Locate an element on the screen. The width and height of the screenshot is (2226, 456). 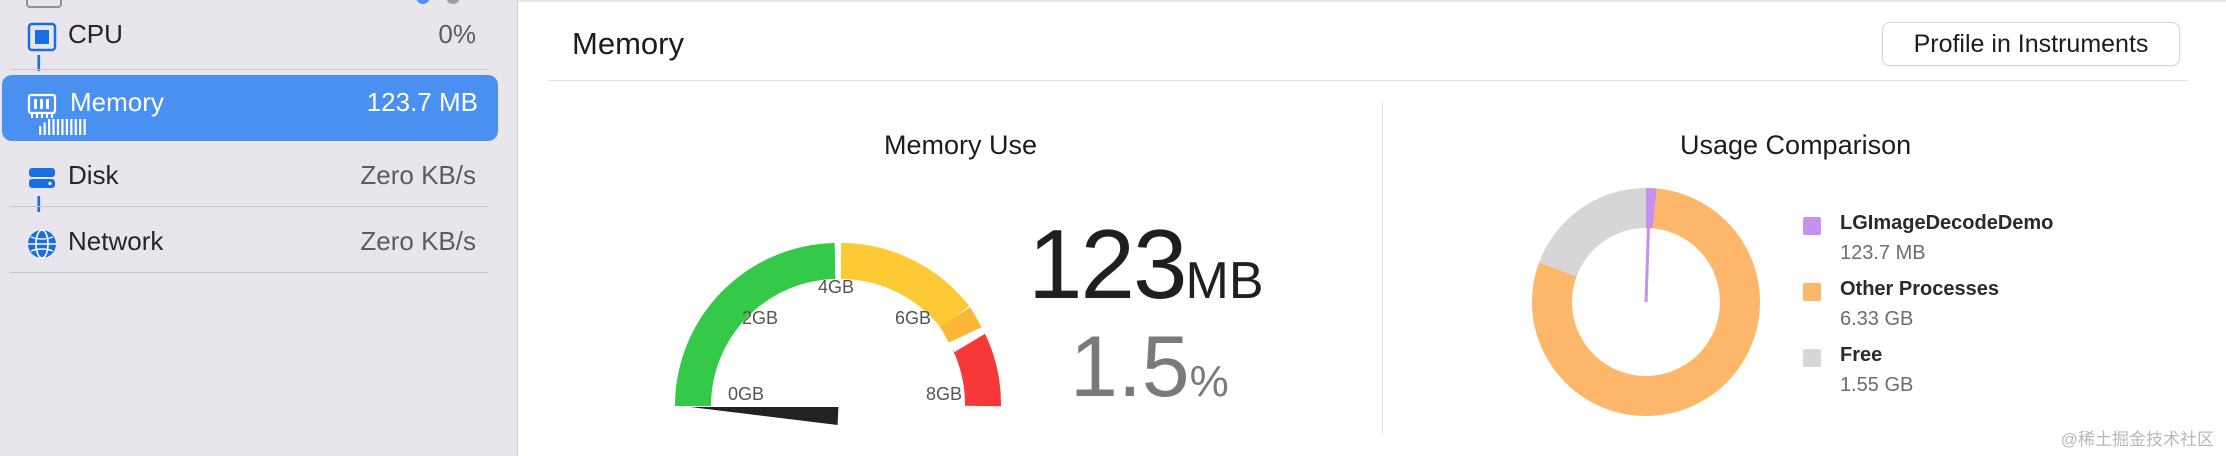
memory-value: 123MB is located at coordinates (1146, 264).